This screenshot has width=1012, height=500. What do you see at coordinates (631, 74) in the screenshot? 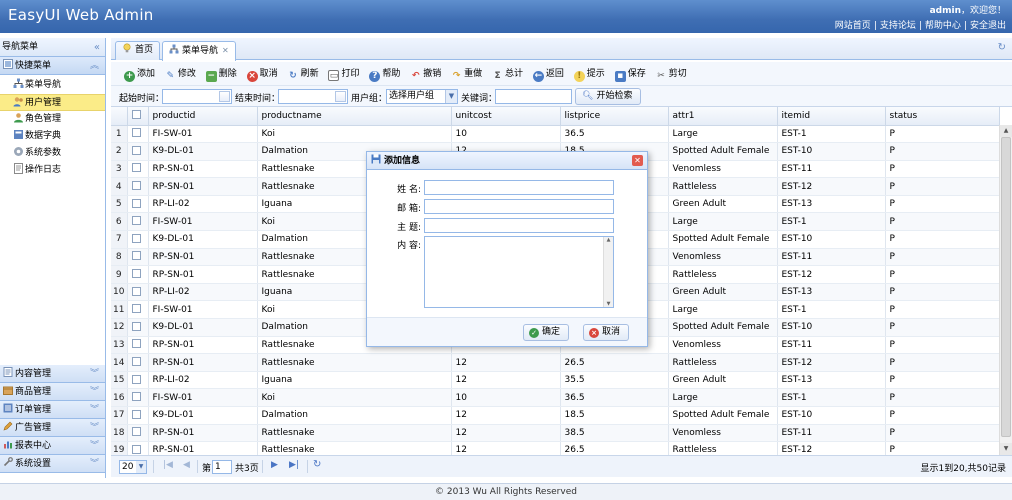
I see `save-button: ▪ 保存` at bounding box center [631, 74].